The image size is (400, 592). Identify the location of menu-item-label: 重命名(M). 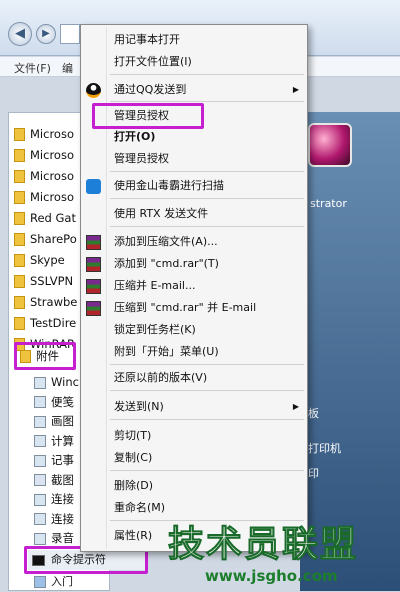
(140, 507).